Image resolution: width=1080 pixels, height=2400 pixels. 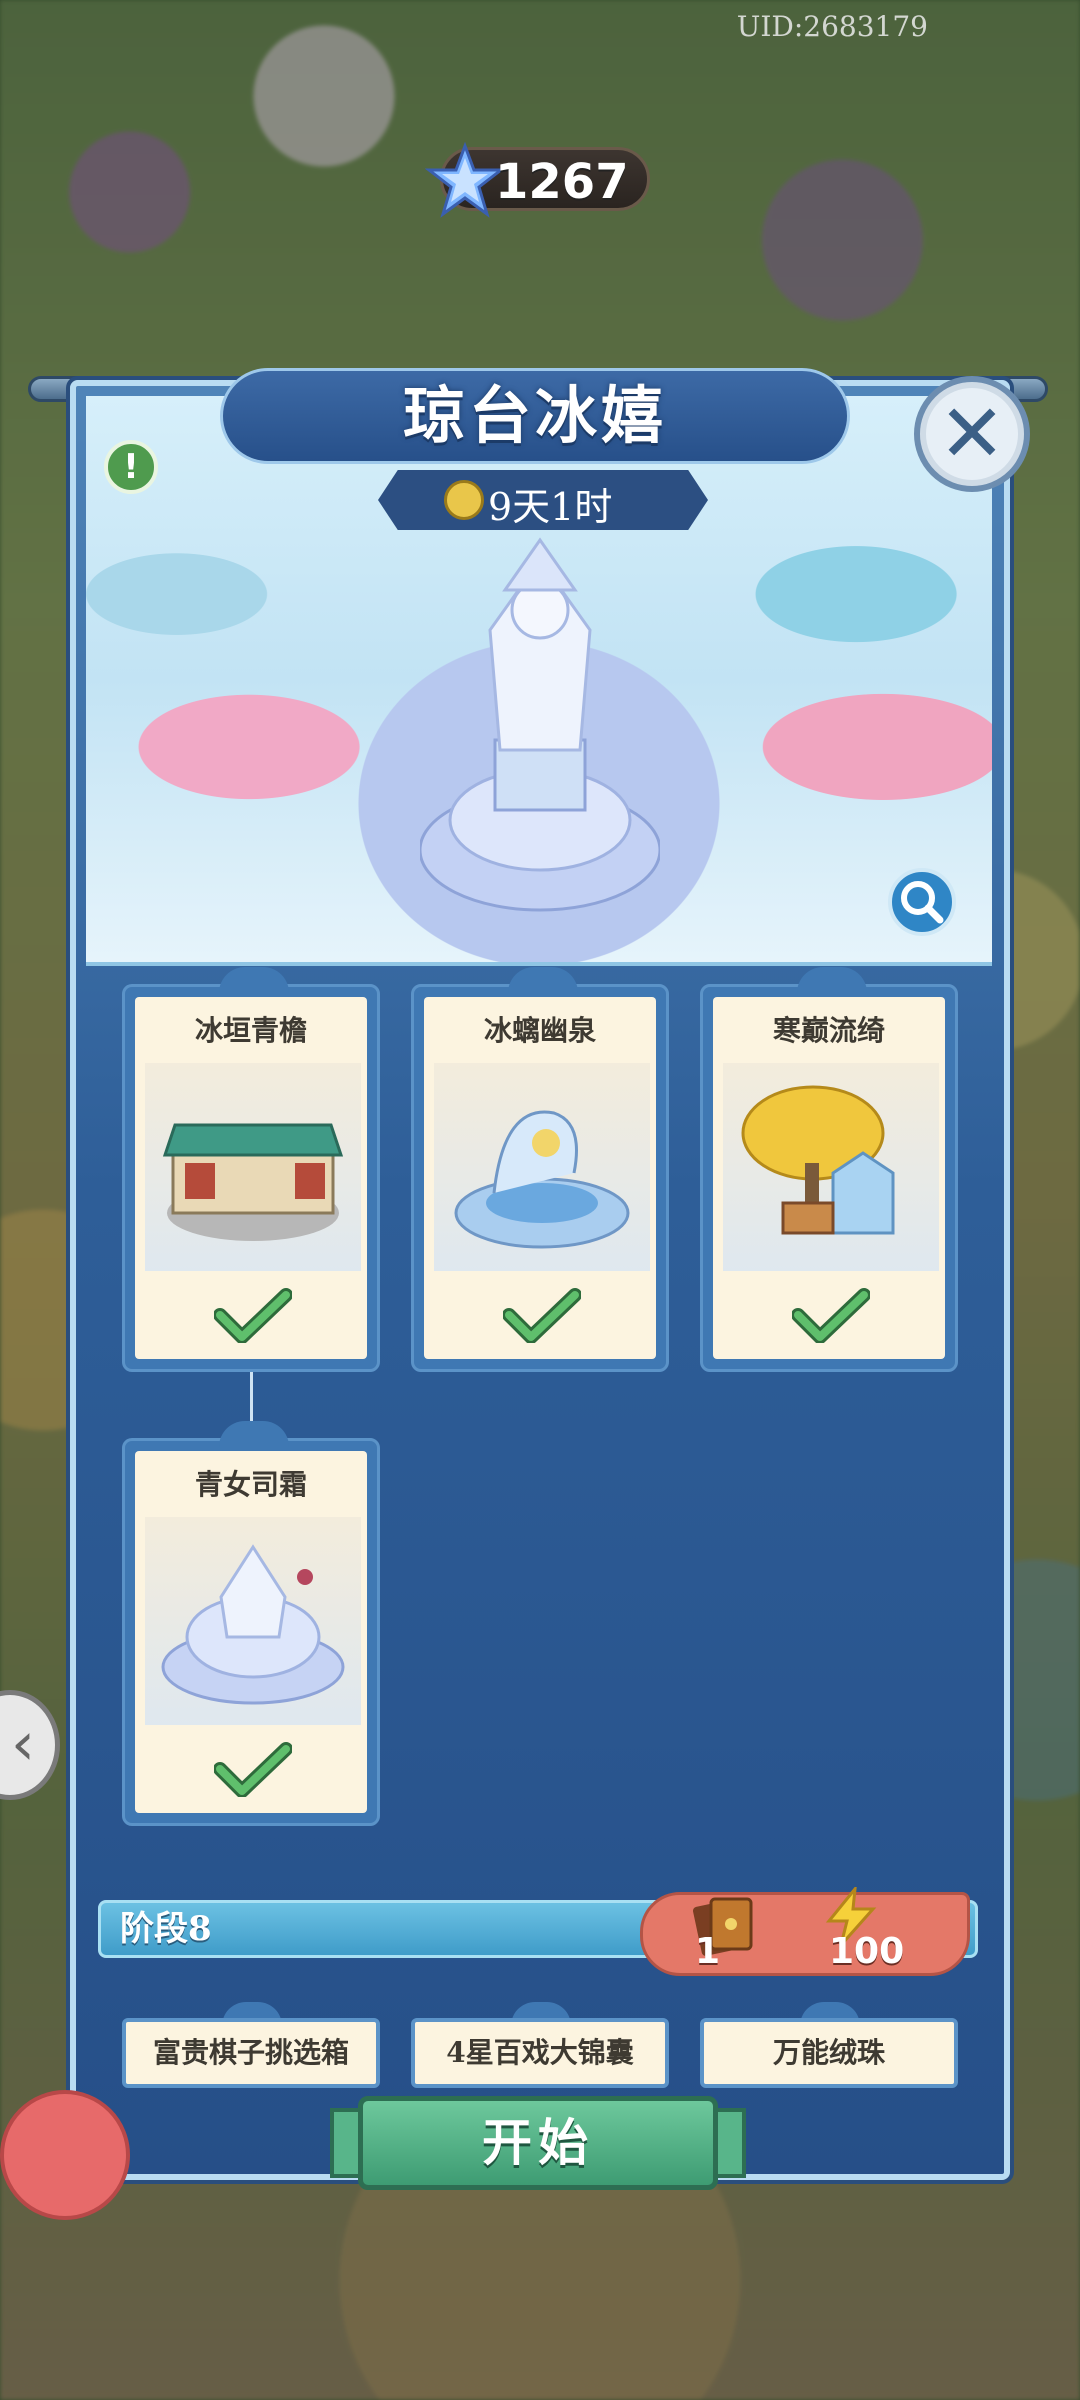 I want to click on event-timer: 9天1时, so click(x=543, y=500).